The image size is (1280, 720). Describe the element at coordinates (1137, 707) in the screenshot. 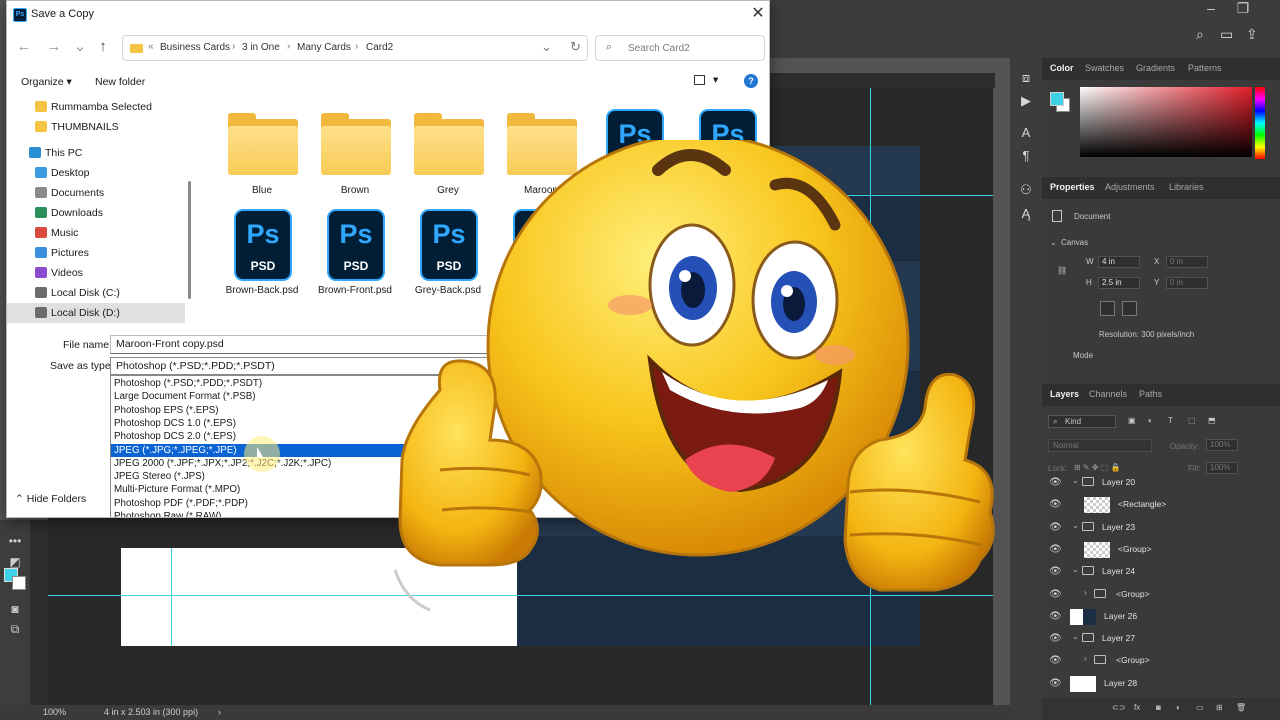

I see `layer-style-icon: fx` at that location.